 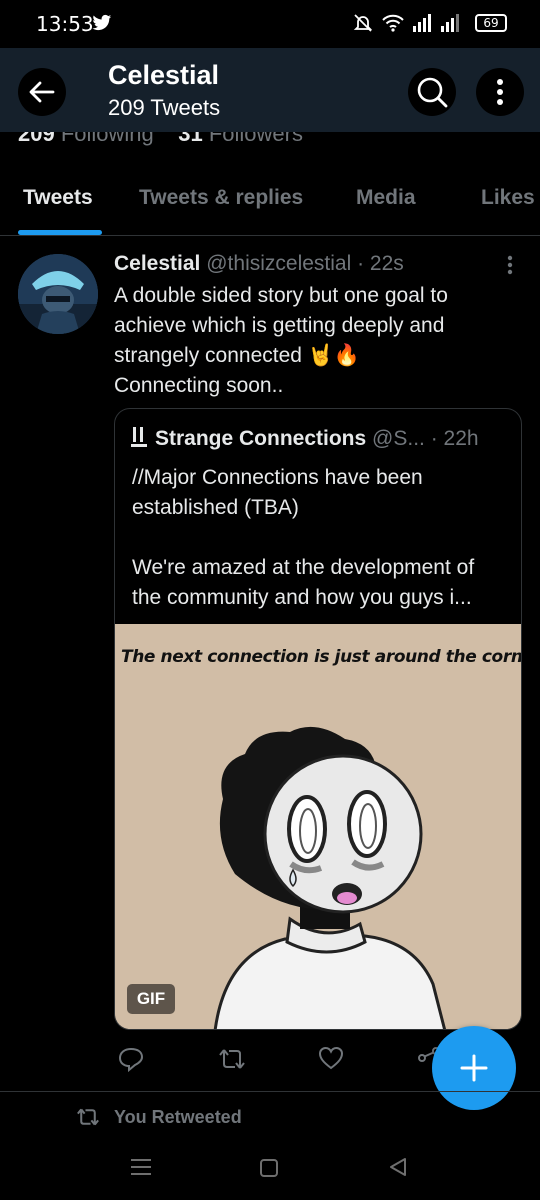 I want to click on tweet-divider, so click(x=270, y=1091).